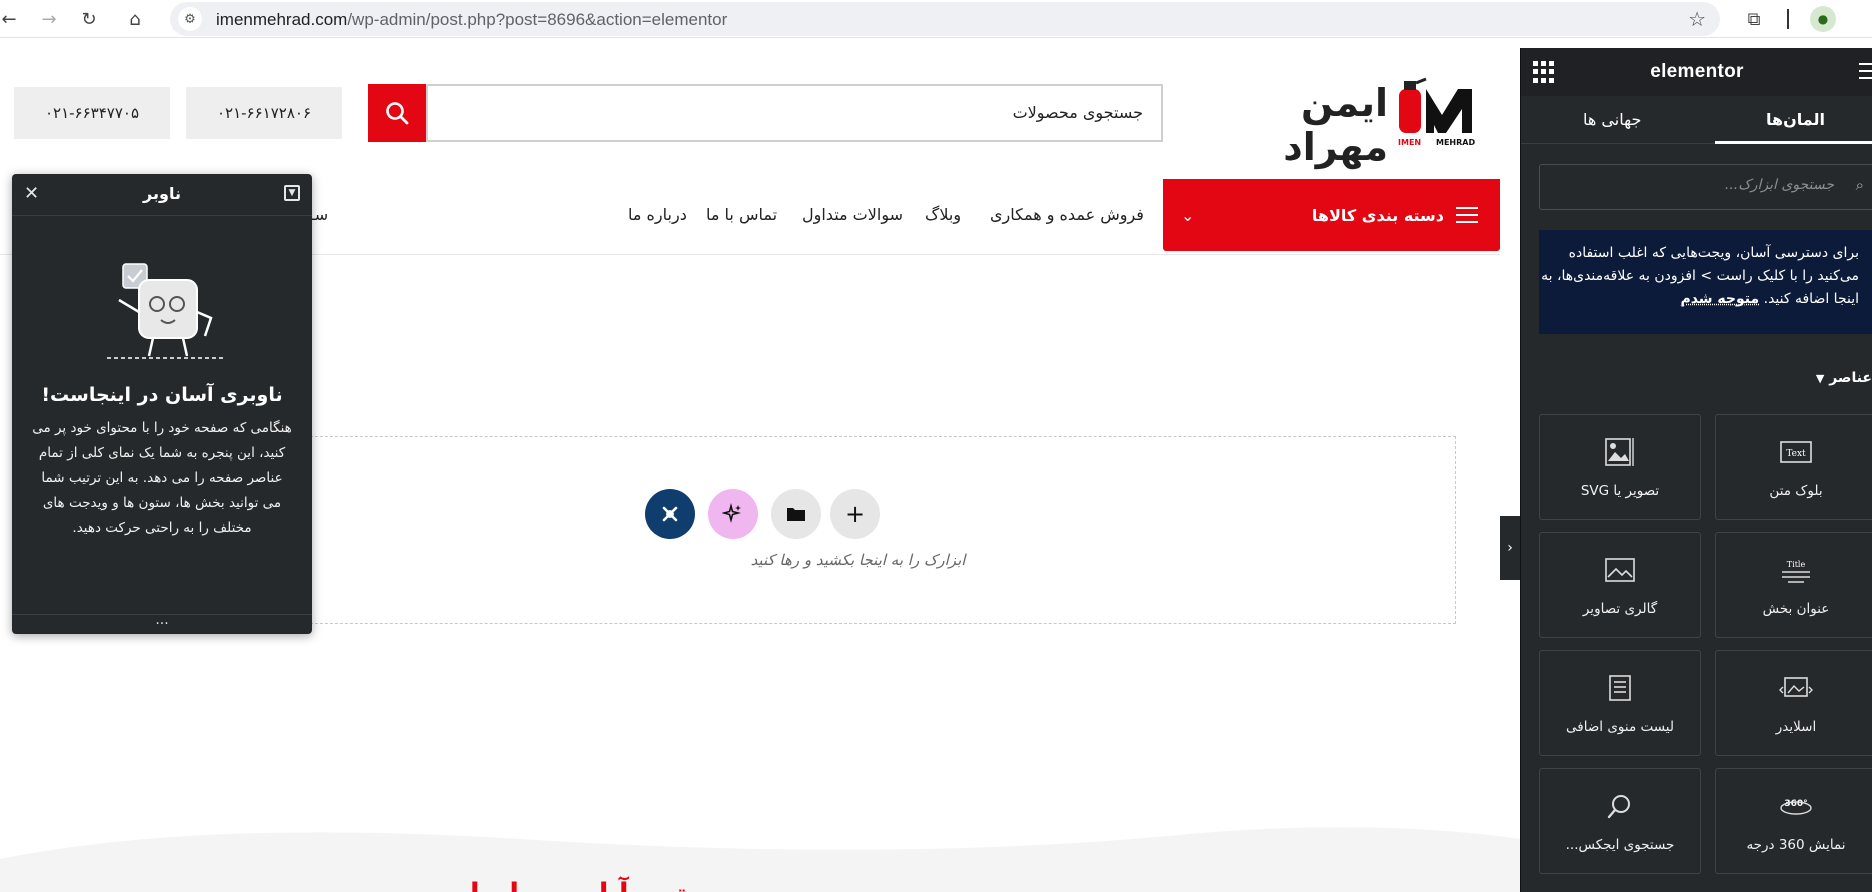  What do you see at coordinates (852, 214) in the screenshot?
I see `menu-item-faq: سوالات متداول` at bounding box center [852, 214].